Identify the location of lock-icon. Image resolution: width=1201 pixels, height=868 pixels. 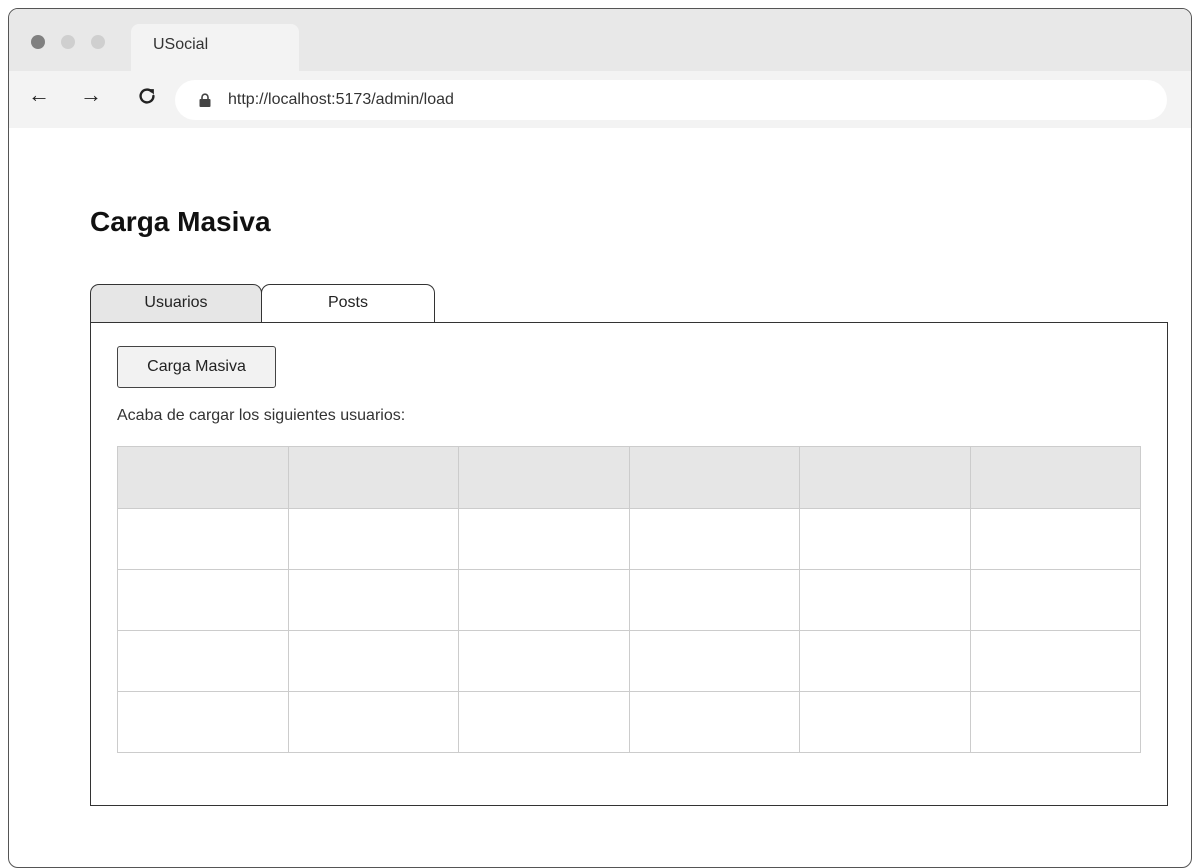
(205, 100).